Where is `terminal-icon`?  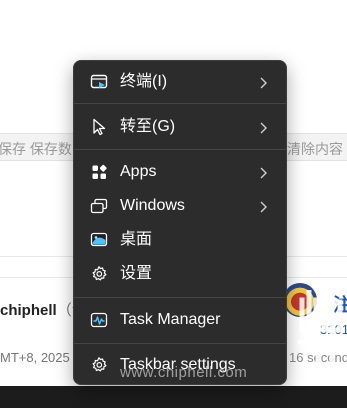 terminal-icon is located at coordinates (99, 82).